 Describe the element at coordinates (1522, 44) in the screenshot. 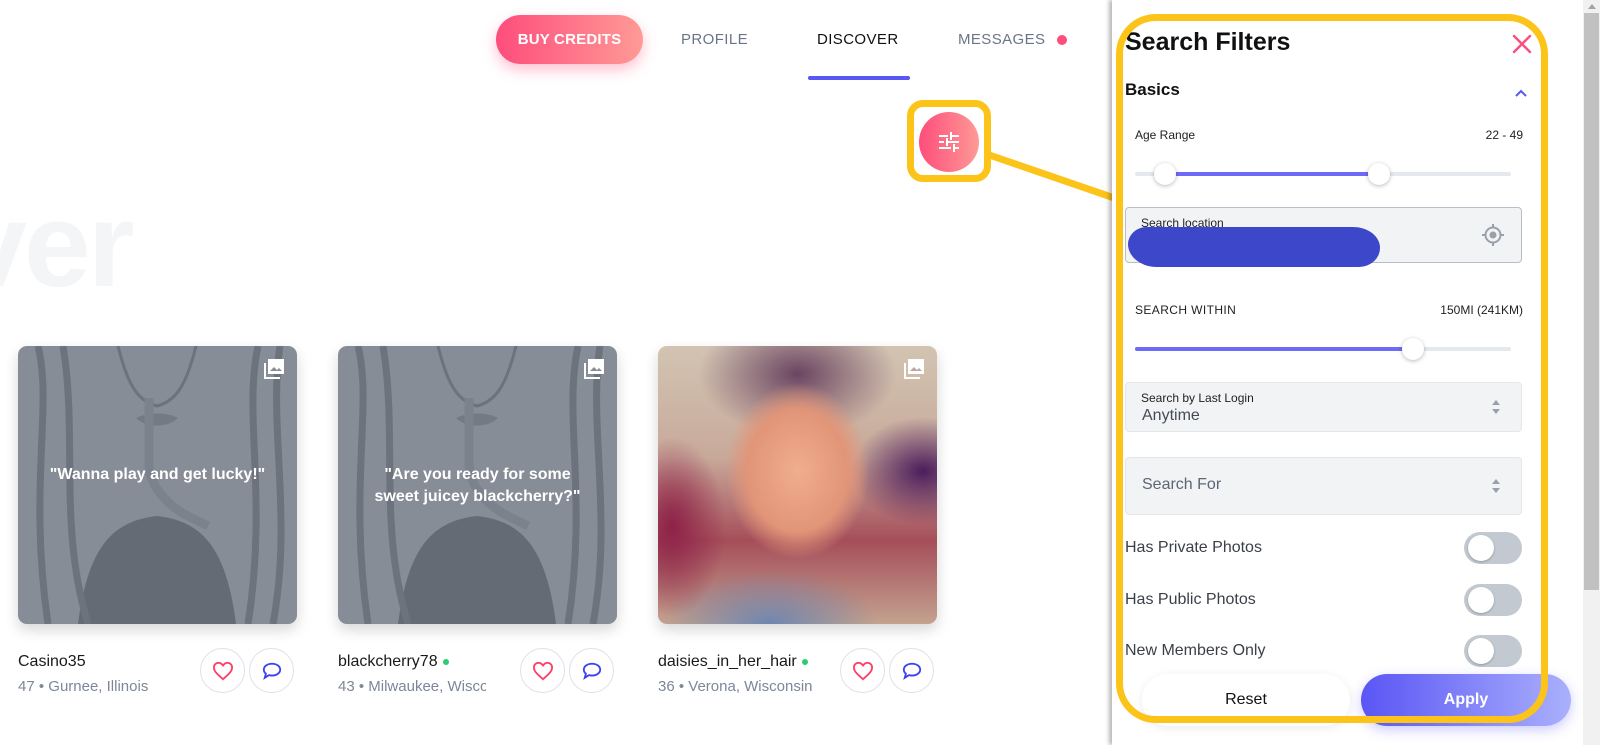

I see `close-icon` at that location.